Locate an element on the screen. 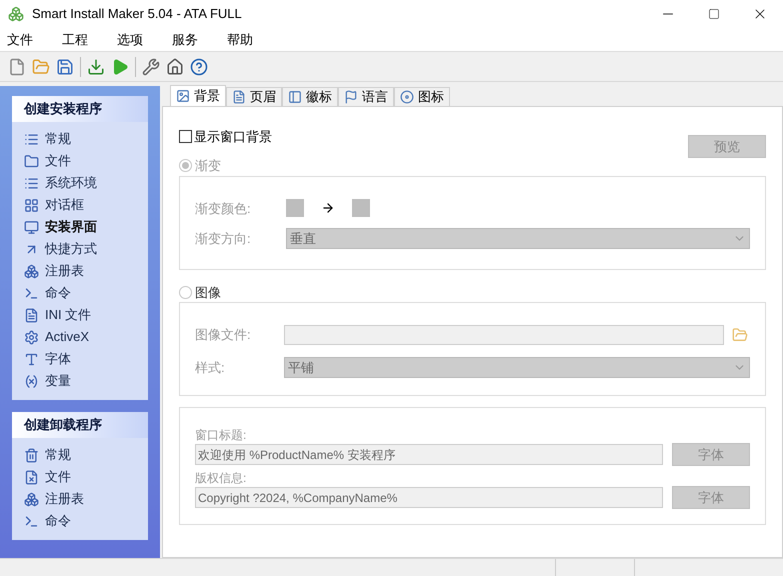 This screenshot has height=576, width=783. sidebar-item: ActiveX is located at coordinates (67, 337).